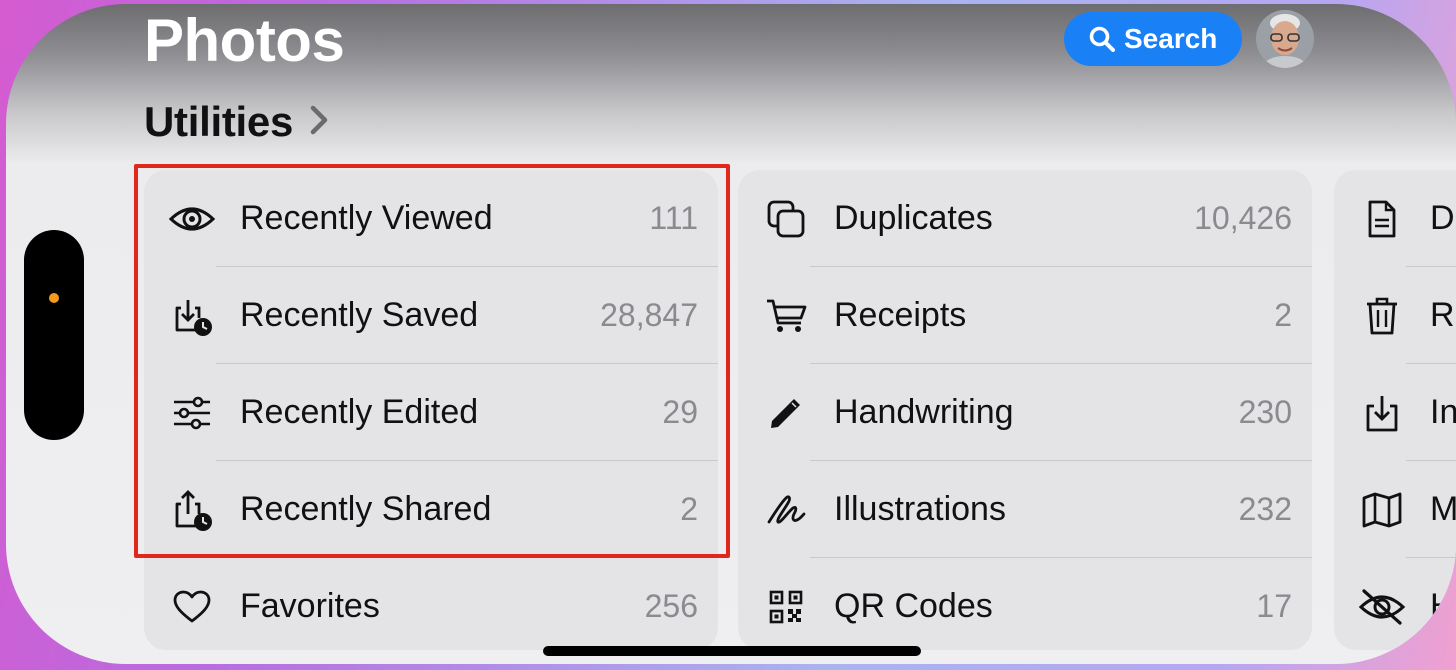 The image size is (1456, 670). What do you see at coordinates (920, 509) in the screenshot?
I see `list-item-label: Illustrations` at bounding box center [920, 509].